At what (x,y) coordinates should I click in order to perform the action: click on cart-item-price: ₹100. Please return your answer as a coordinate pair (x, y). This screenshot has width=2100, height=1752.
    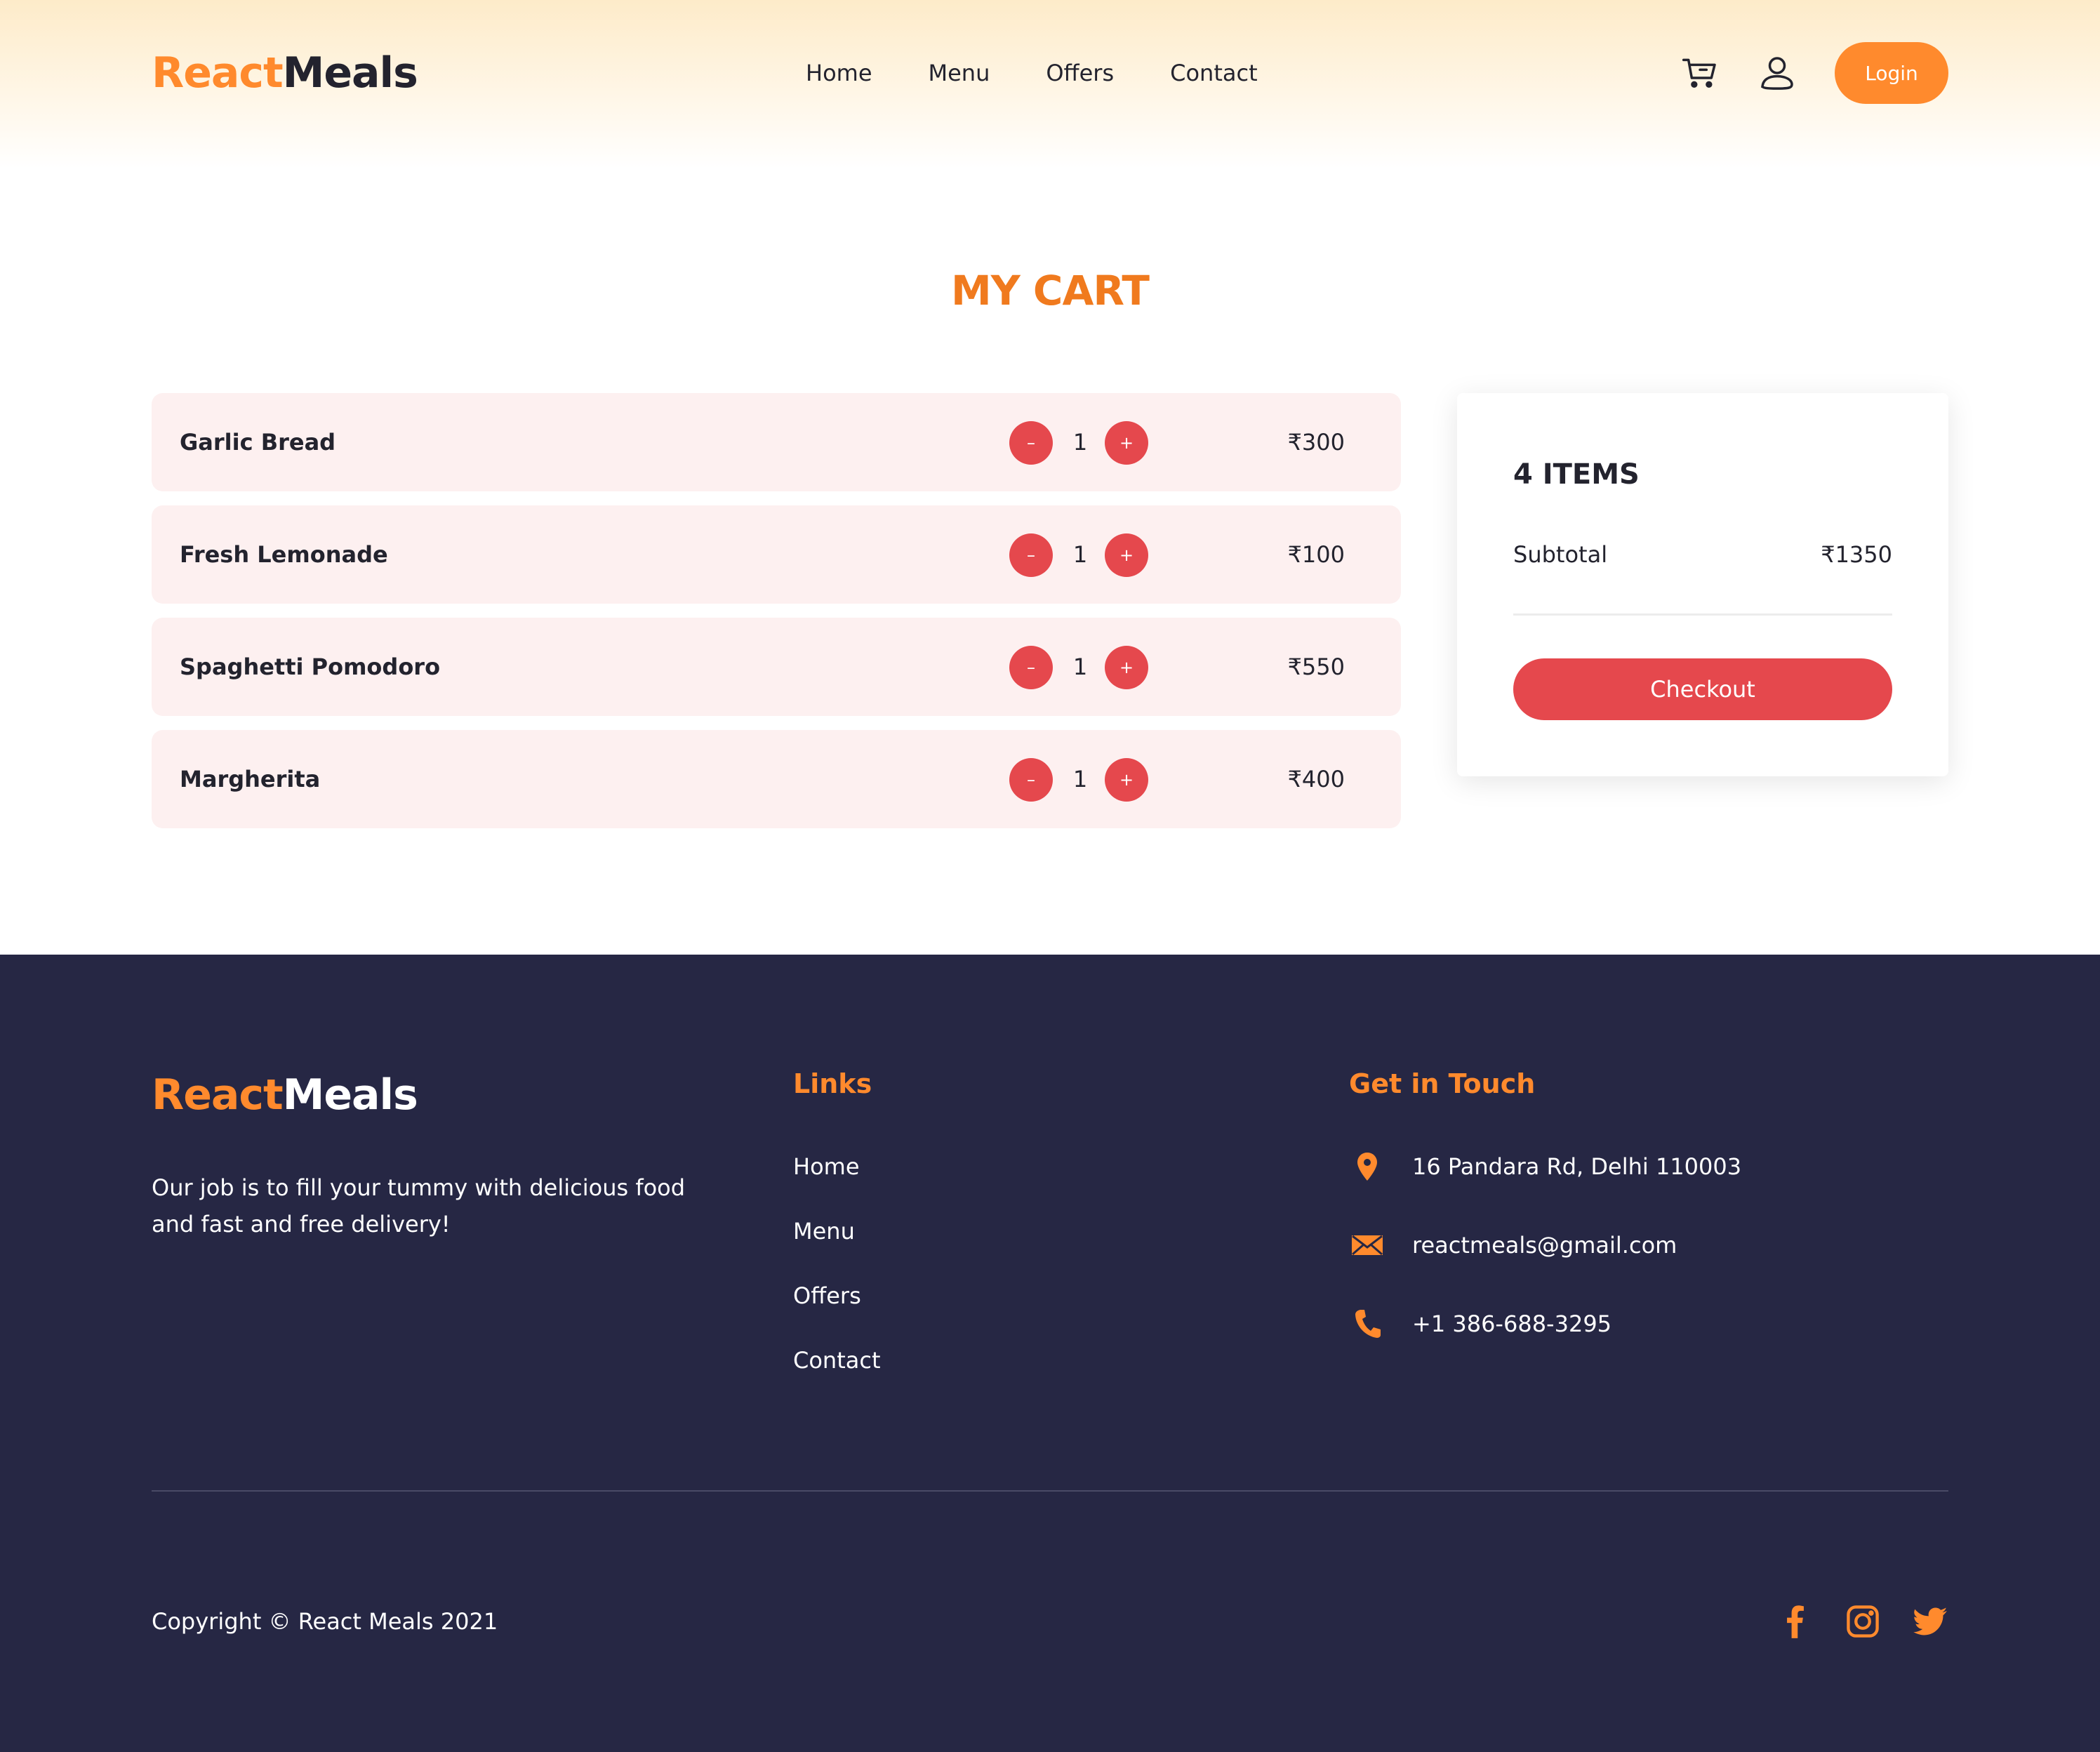
    Looking at the image, I should click on (1316, 554).